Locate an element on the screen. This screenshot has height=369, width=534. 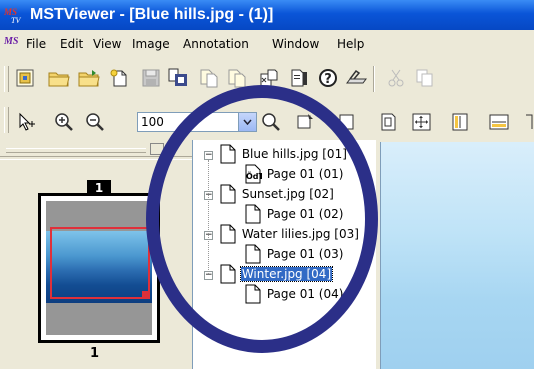
toolbar-separator is located at coordinates (374, 79).